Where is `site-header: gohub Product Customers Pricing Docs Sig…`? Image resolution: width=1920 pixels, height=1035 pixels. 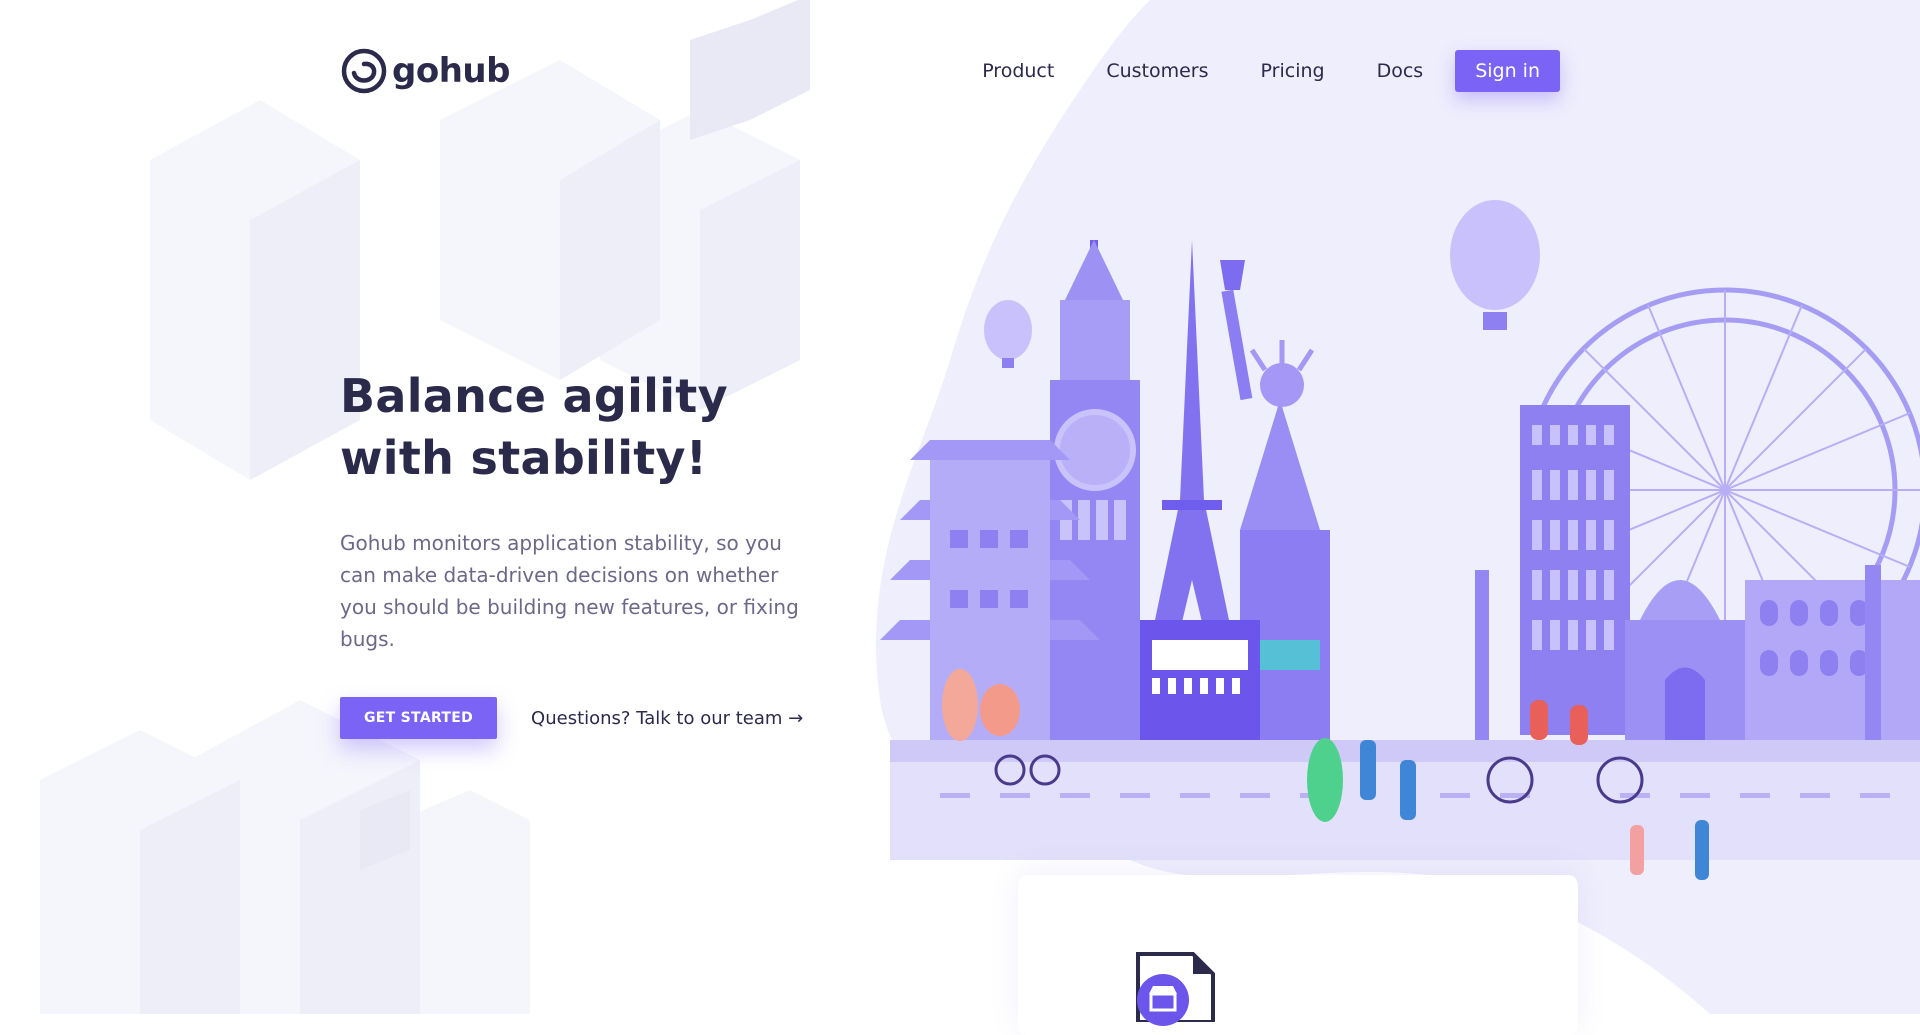 site-header: gohub Product Customers Pricing Docs Sig… is located at coordinates (950, 71).